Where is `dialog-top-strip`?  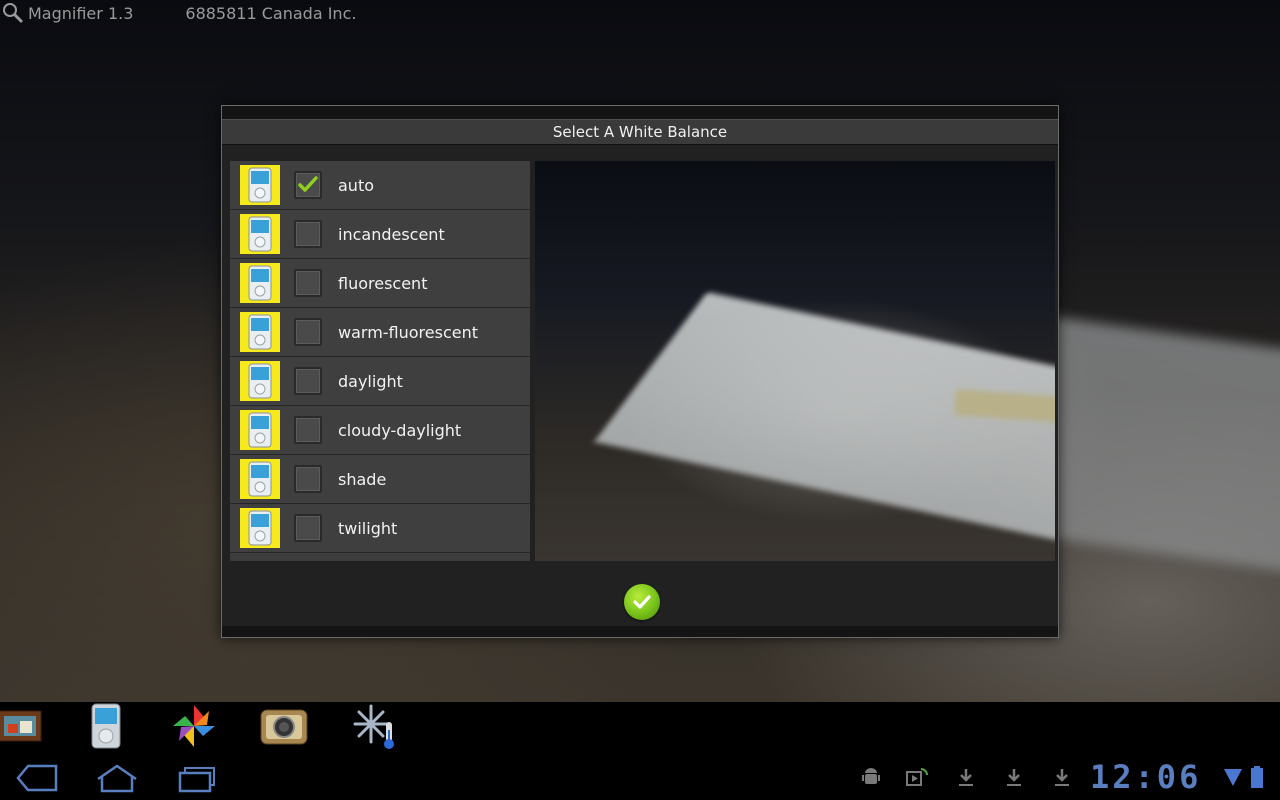 dialog-top-strip is located at coordinates (640, 112).